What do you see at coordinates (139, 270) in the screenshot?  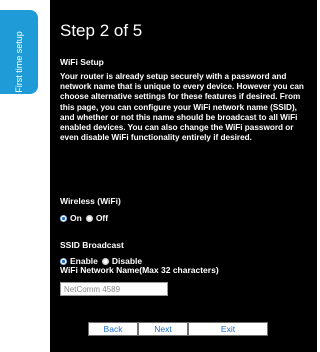 I see `network-name-heading: WiFi Network Name(Max 32 characters)` at bounding box center [139, 270].